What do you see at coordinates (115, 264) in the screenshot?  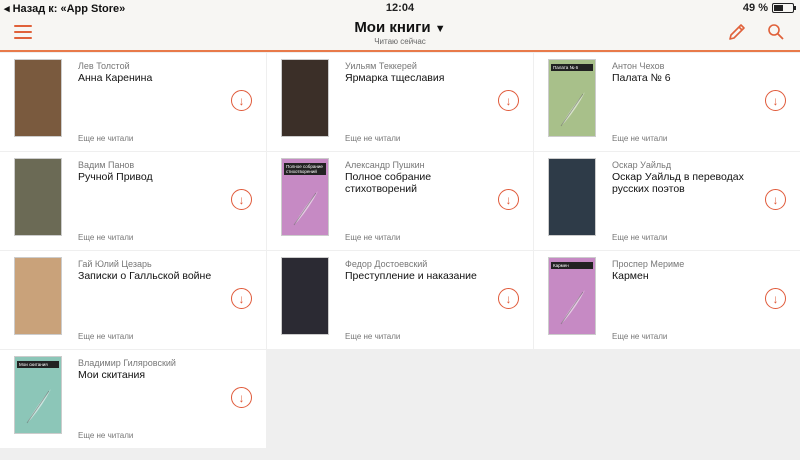 I see `book-author: Гай Юлий Цезарь` at bounding box center [115, 264].